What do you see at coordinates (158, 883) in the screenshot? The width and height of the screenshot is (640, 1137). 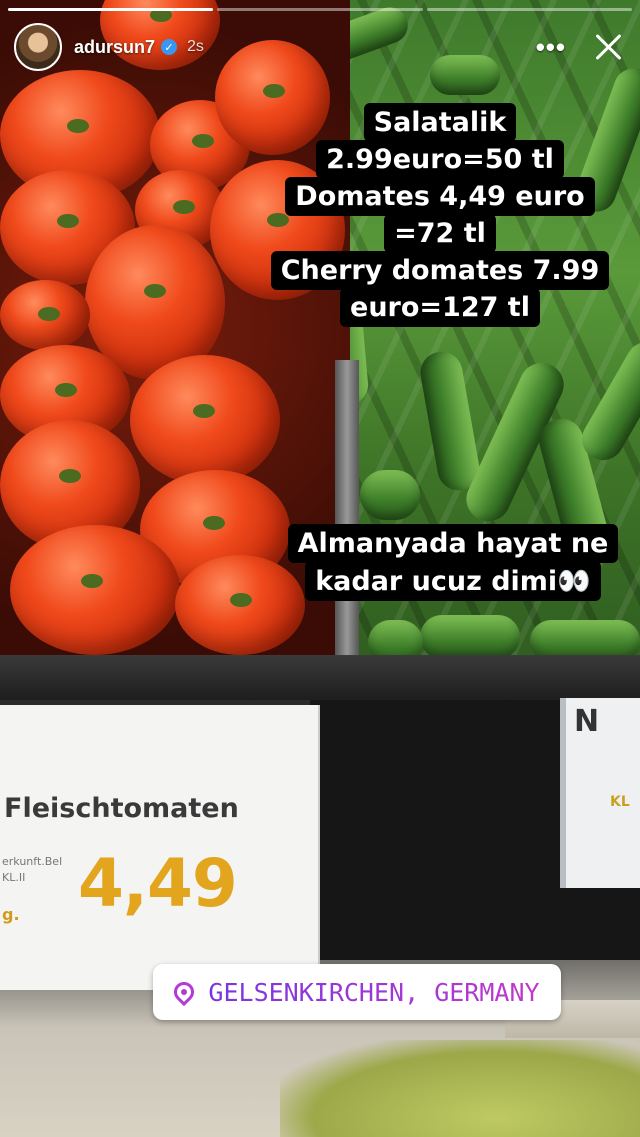 I see `price-sign-value: 4,49` at bounding box center [158, 883].